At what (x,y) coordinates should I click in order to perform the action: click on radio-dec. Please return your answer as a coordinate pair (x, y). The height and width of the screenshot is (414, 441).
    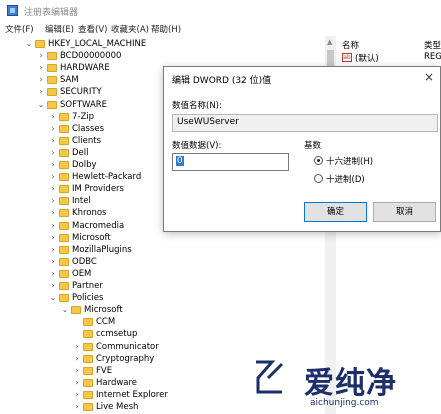
    Looking at the image, I should click on (318, 178).